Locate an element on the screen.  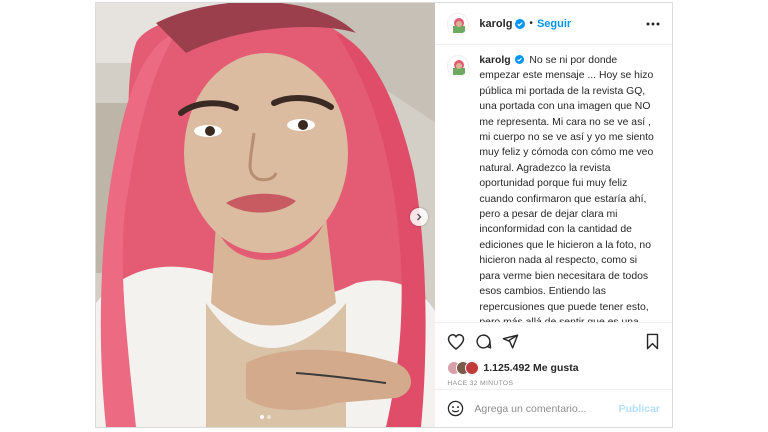
comment-bar: Publicar is located at coordinates (553, 408).